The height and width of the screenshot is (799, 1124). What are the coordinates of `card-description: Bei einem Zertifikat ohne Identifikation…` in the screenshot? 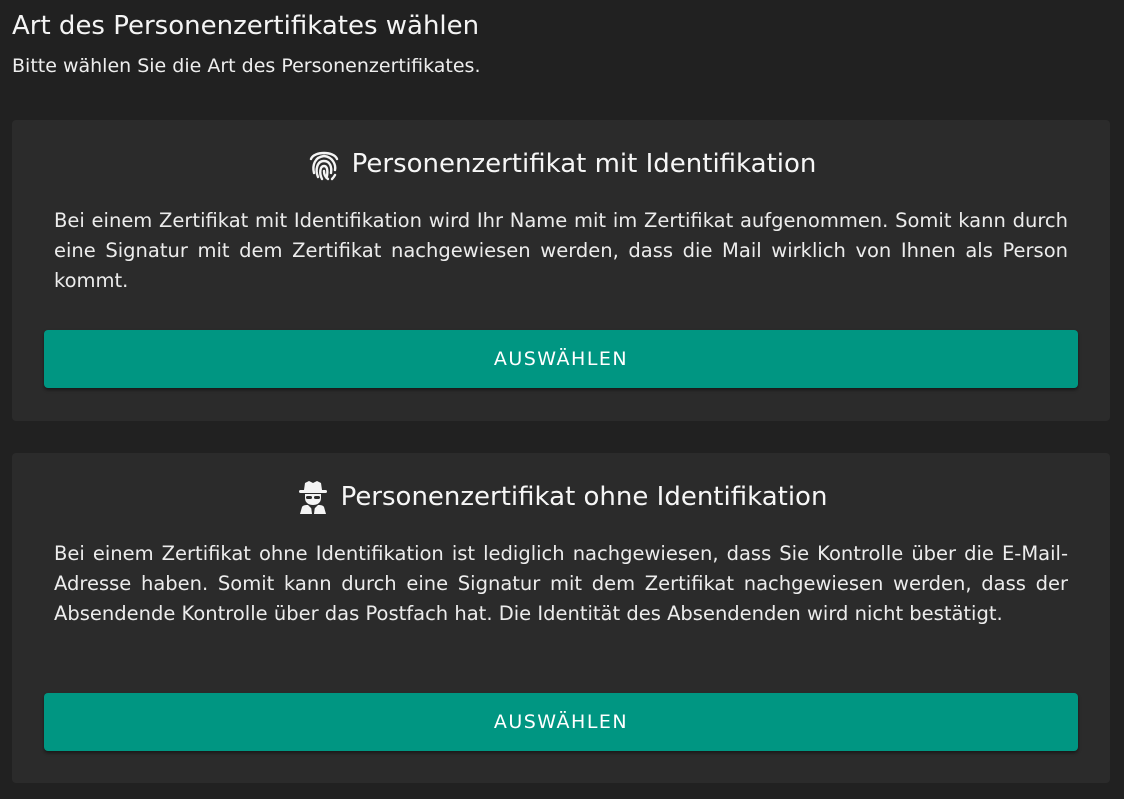 It's located at (561, 583).